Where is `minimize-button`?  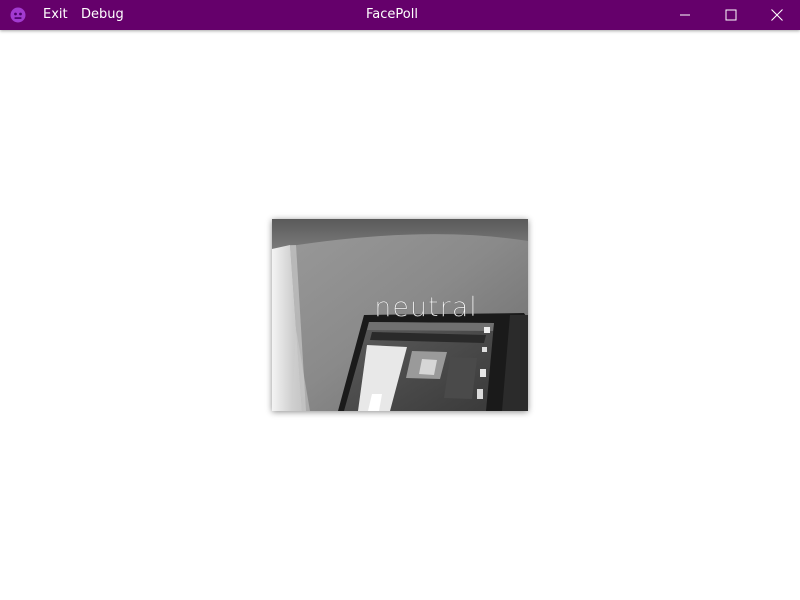 minimize-button is located at coordinates (685, 15).